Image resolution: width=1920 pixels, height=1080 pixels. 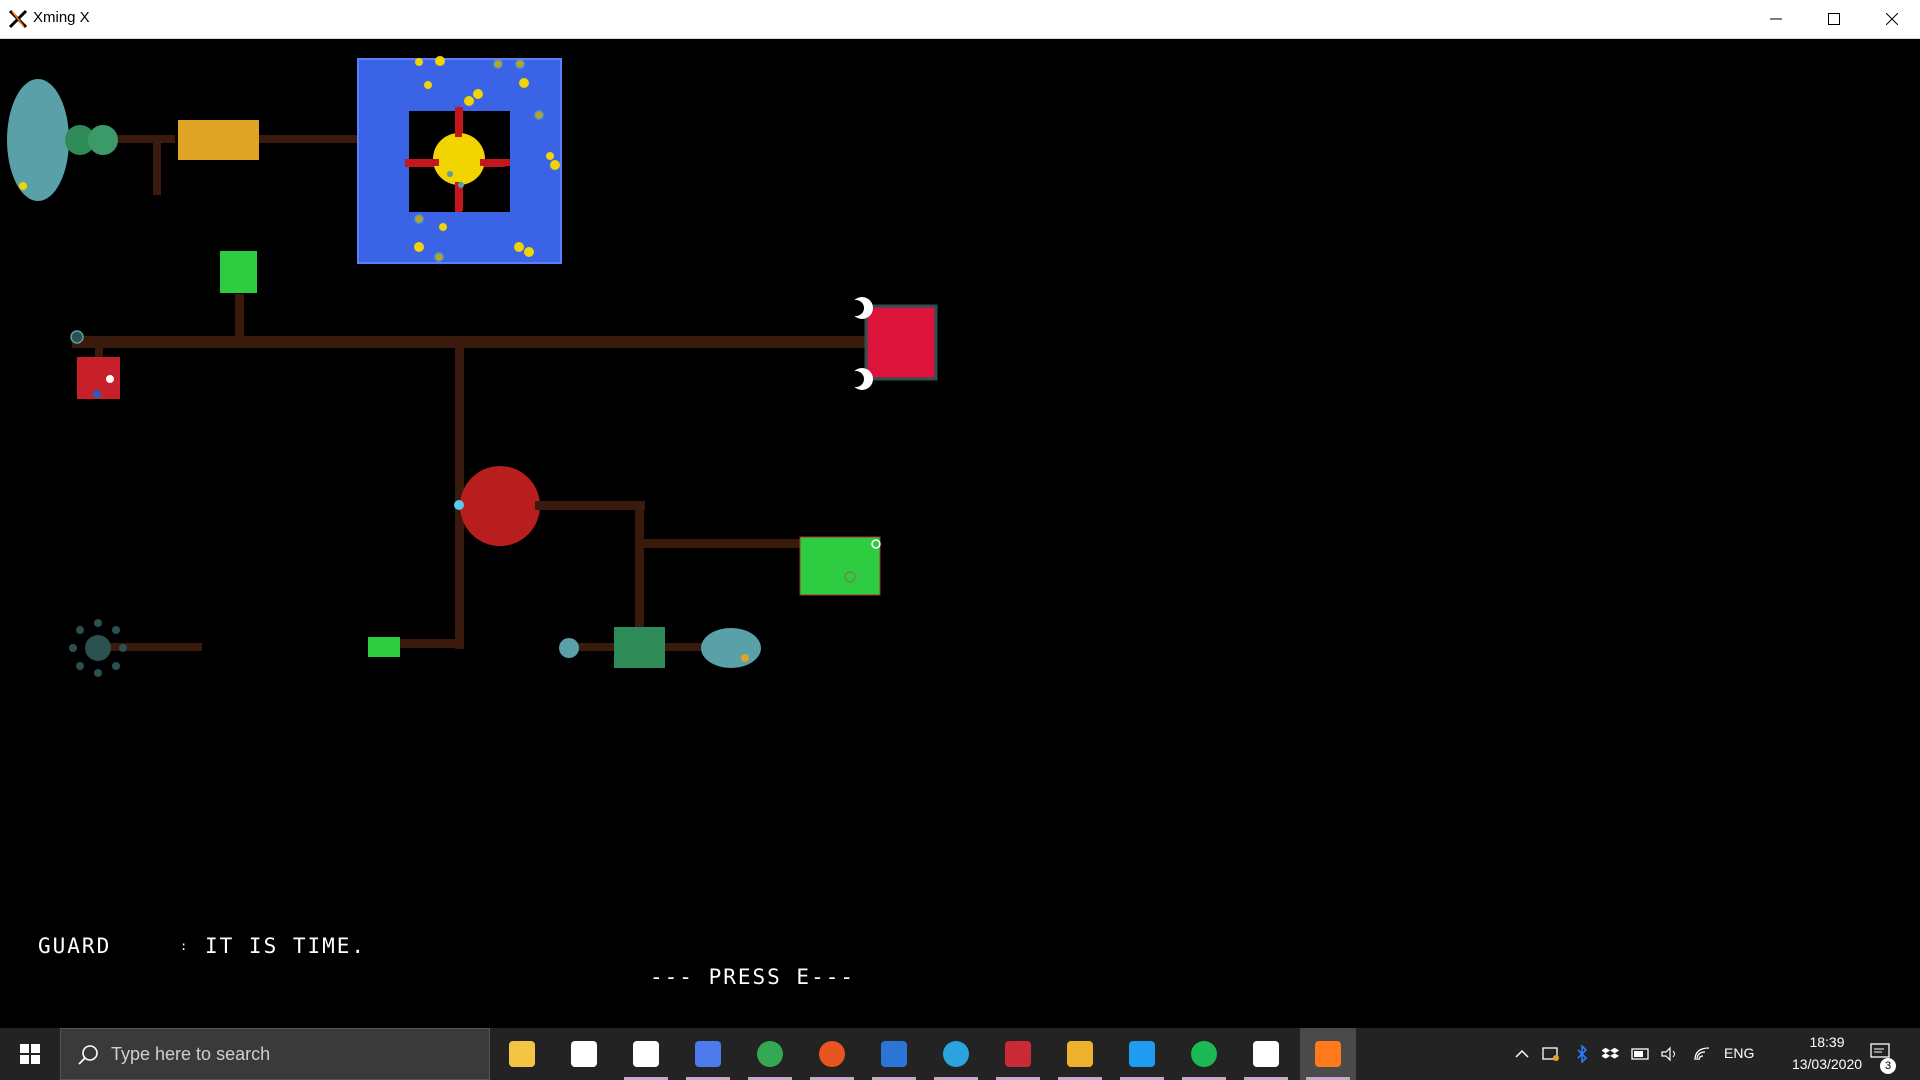 What do you see at coordinates (23, 186) in the screenshot?
I see `gold-orb` at bounding box center [23, 186].